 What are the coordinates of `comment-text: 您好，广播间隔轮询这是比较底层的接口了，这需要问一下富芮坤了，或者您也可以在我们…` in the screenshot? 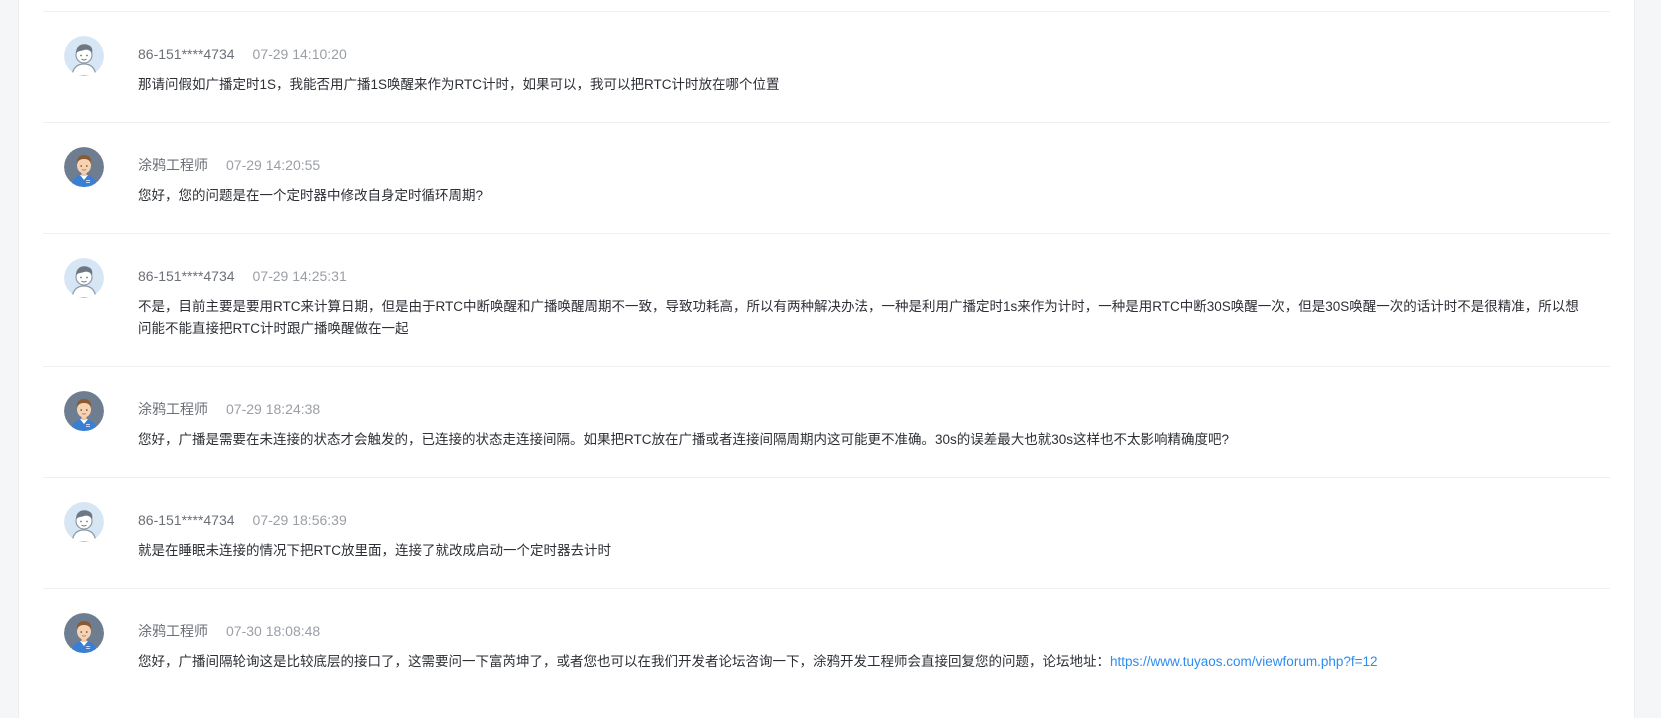 It's located at (864, 662).